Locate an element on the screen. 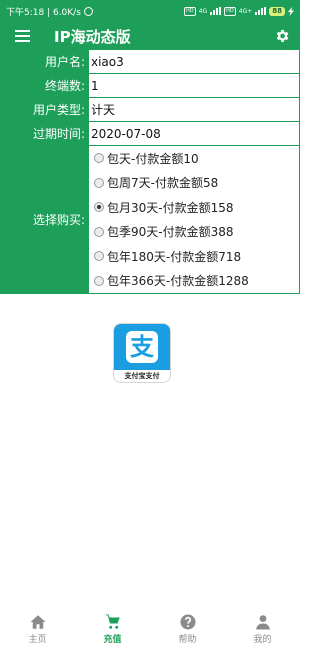 The width and height of the screenshot is (320, 650). tab-label: 主页 is located at coordinates (37, 639).